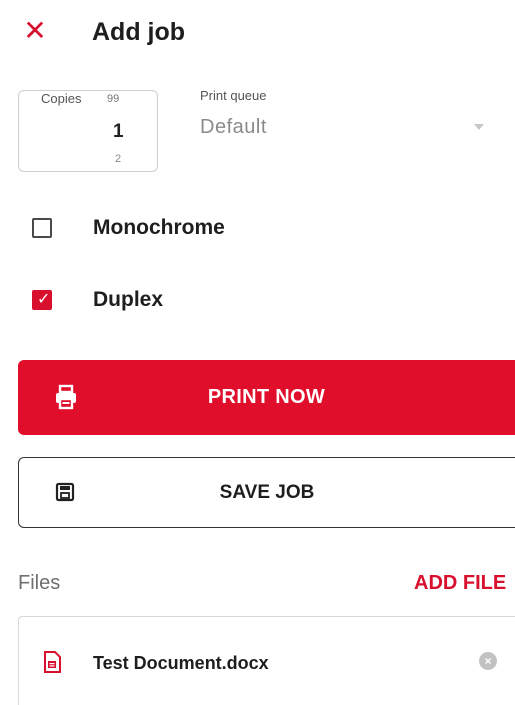  What do you see at coordinates (139, 32) in the screenshot?
I see `page-title: Add job` at bounding box center [139, 32].